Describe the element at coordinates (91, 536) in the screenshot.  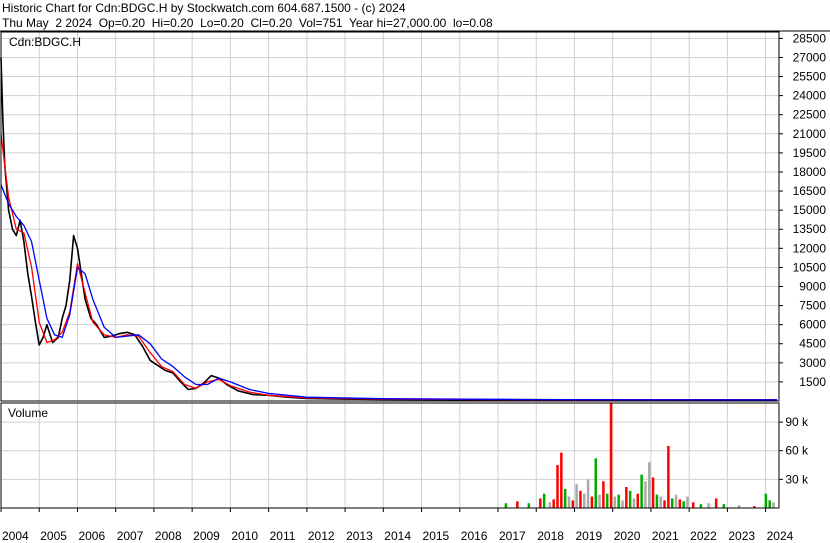
I see `x-tick-label: 2006` at that location.